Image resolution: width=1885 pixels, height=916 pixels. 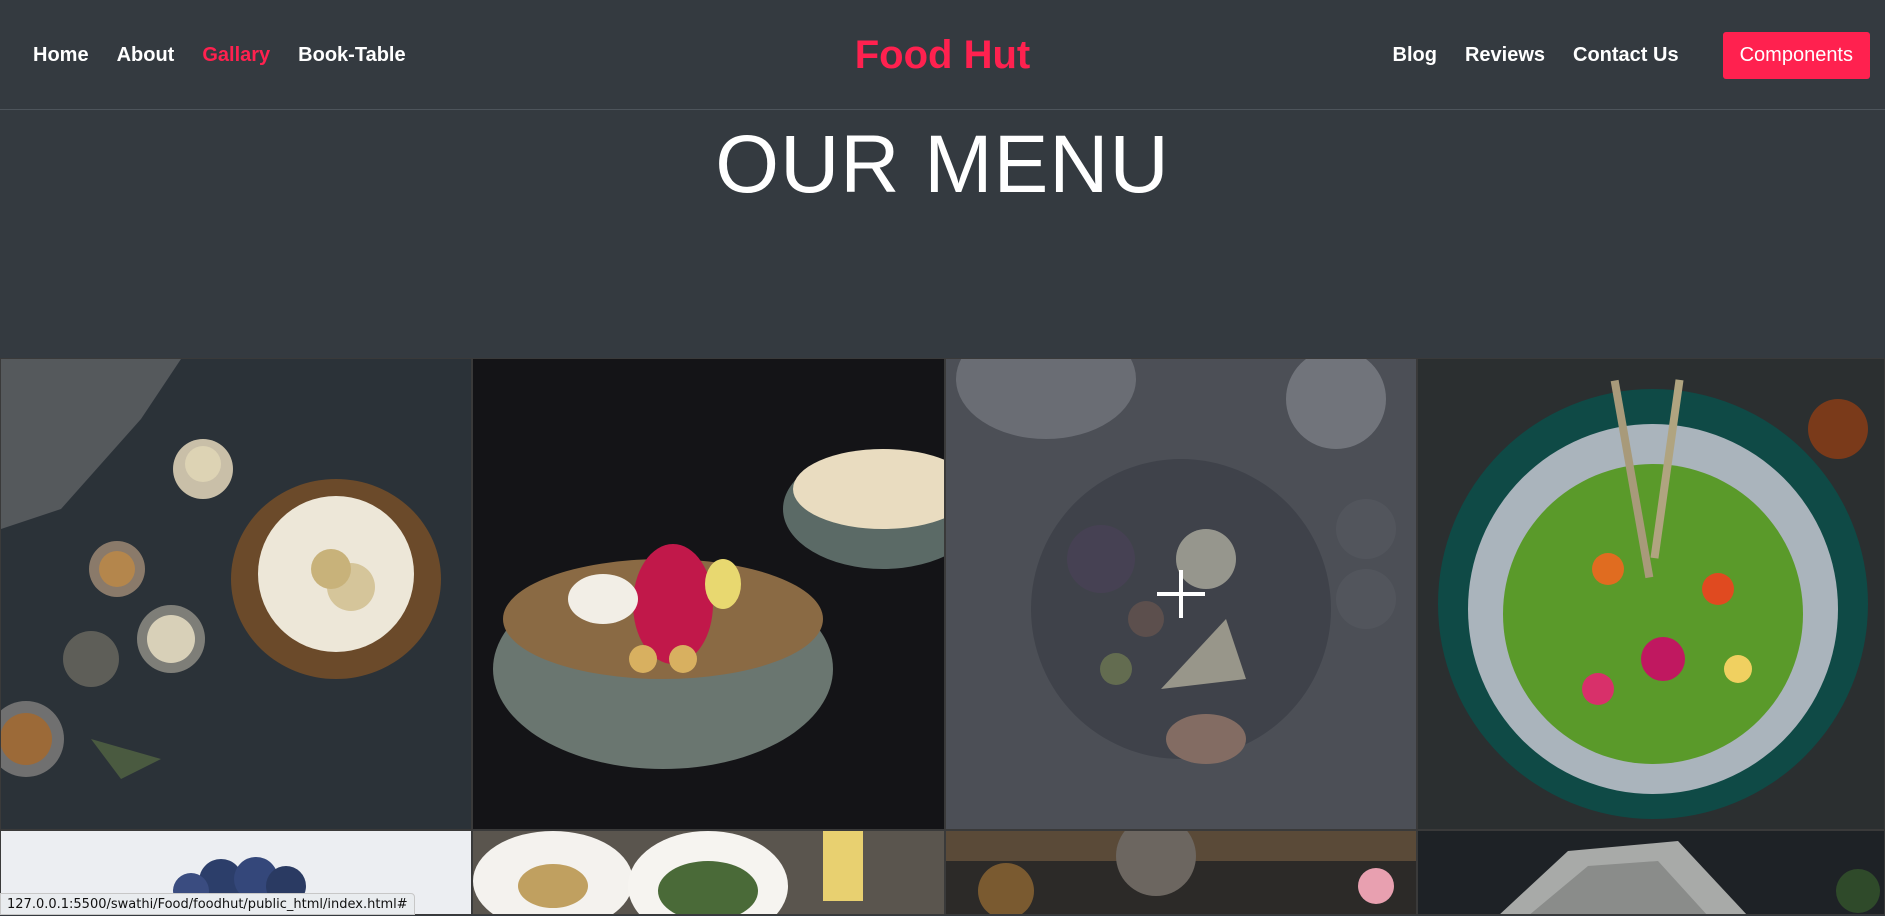 I want to click on plus-icon, so click(x=1181, y=594).